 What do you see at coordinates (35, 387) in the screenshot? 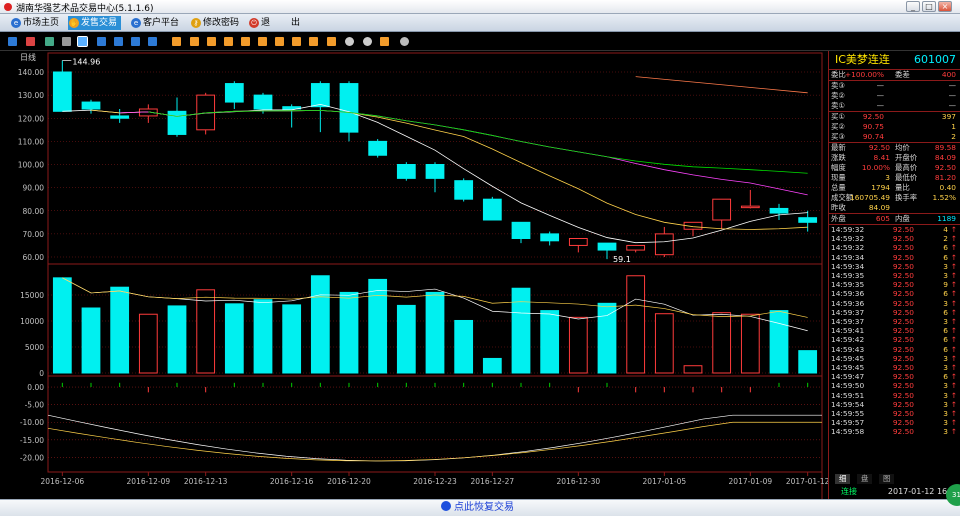
I see `macd-tick: 0.00` at bounding box center [35, 387].